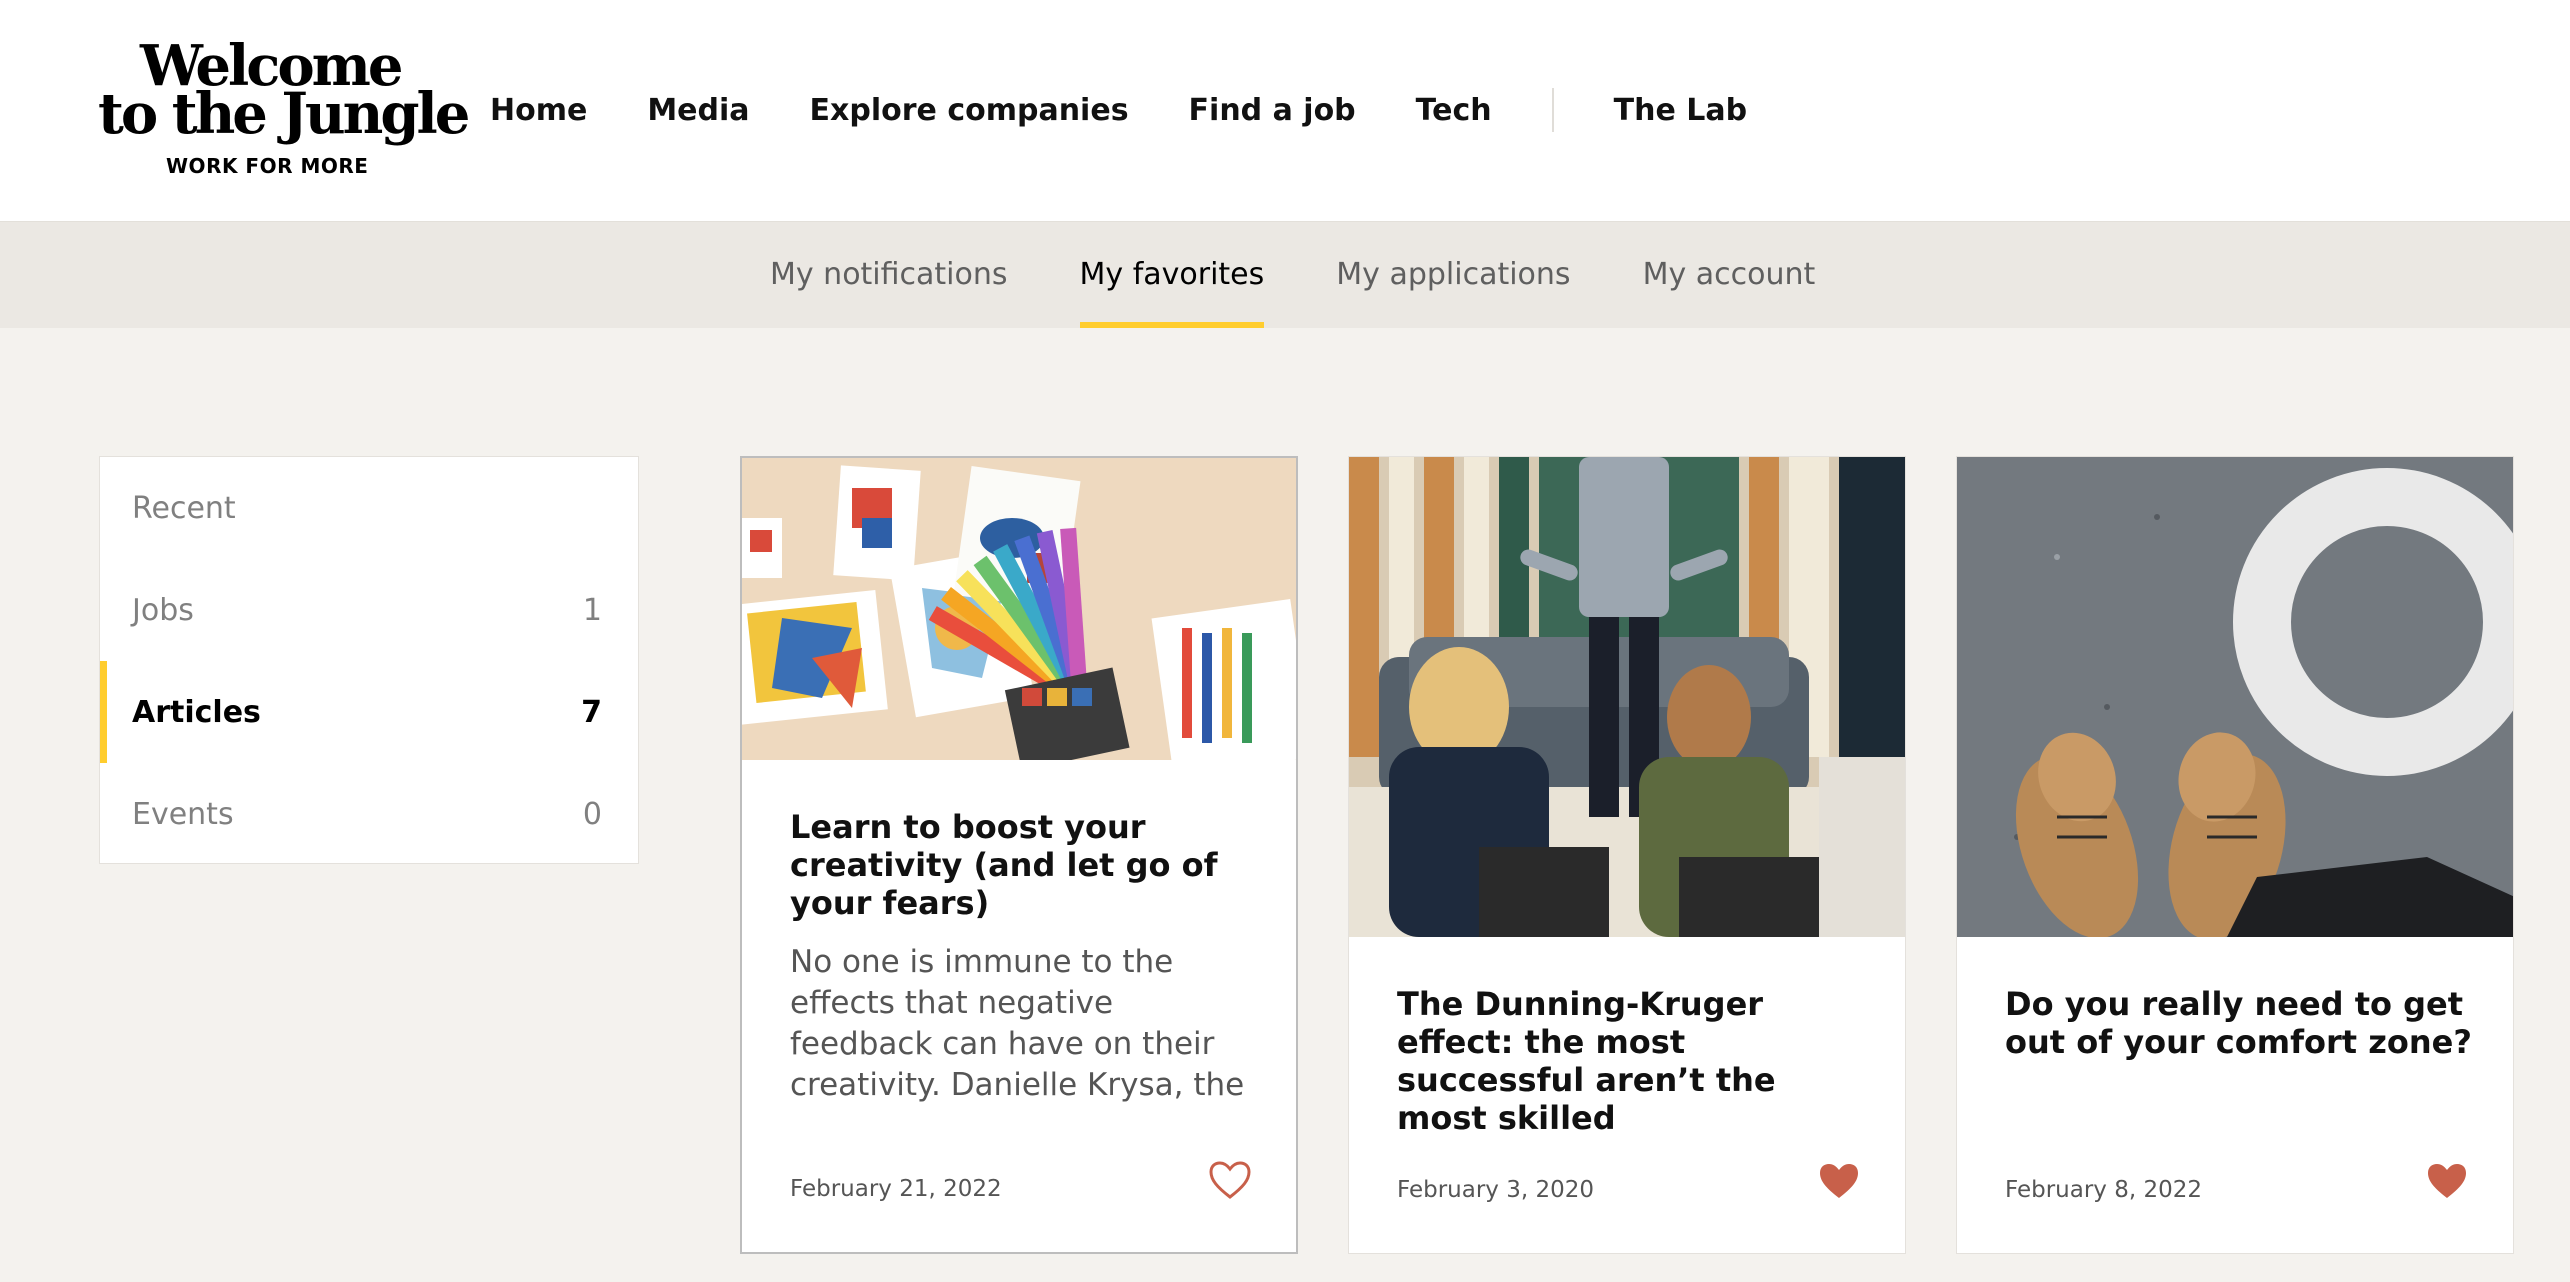 The image size is (2570, 1282). What do you see at coordinates (969, 110) in the screenshot?
I see `nav-explore-companies: Explore companies` at bounding box center [969, 110].